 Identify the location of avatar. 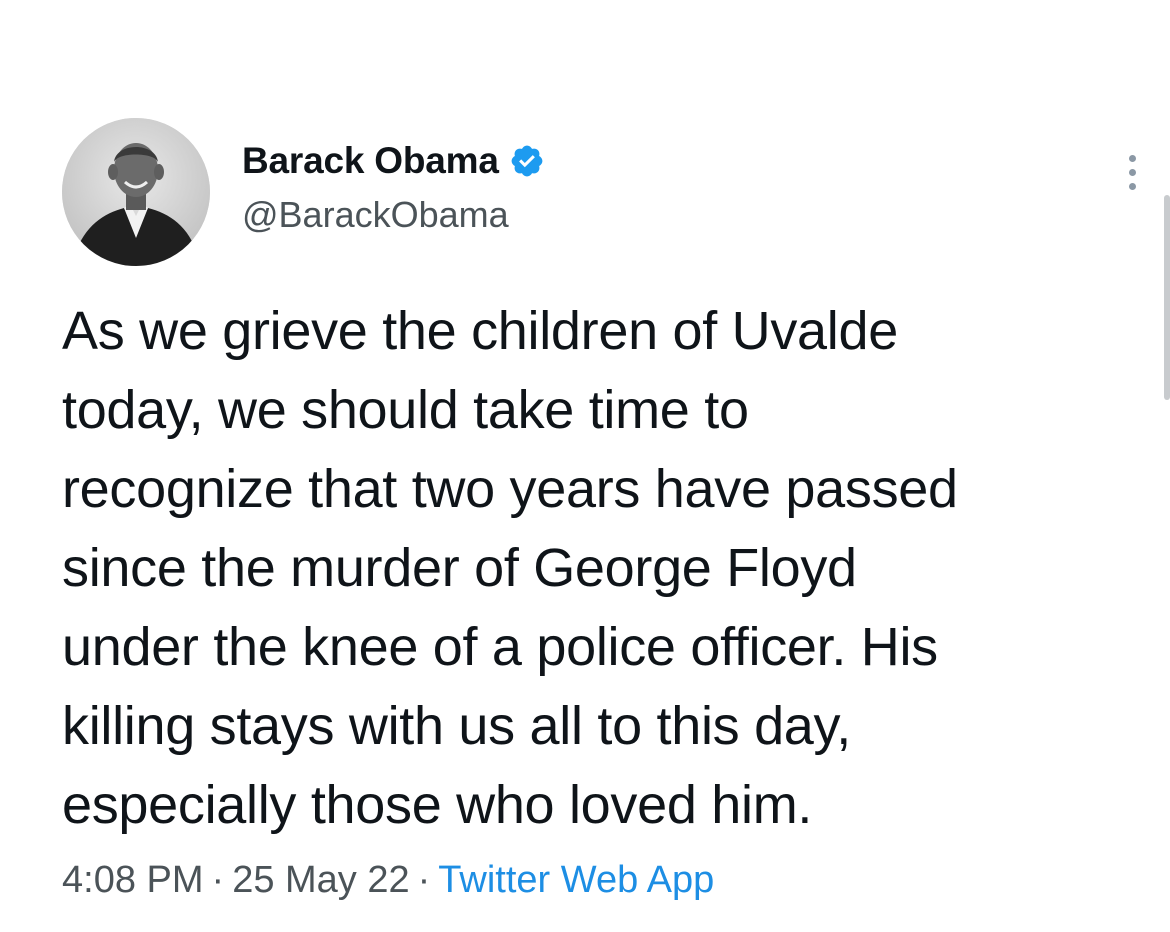
(136, 192).